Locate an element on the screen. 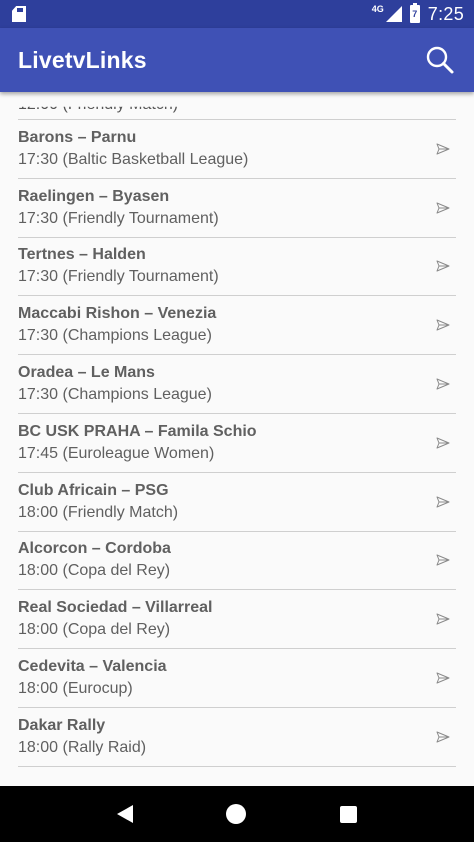 This screenshot has height=842, width=474. list-item-text: Alcorcon – Cordoba 18:00 (Copa del Rey) is located at coordinates (94, 560).